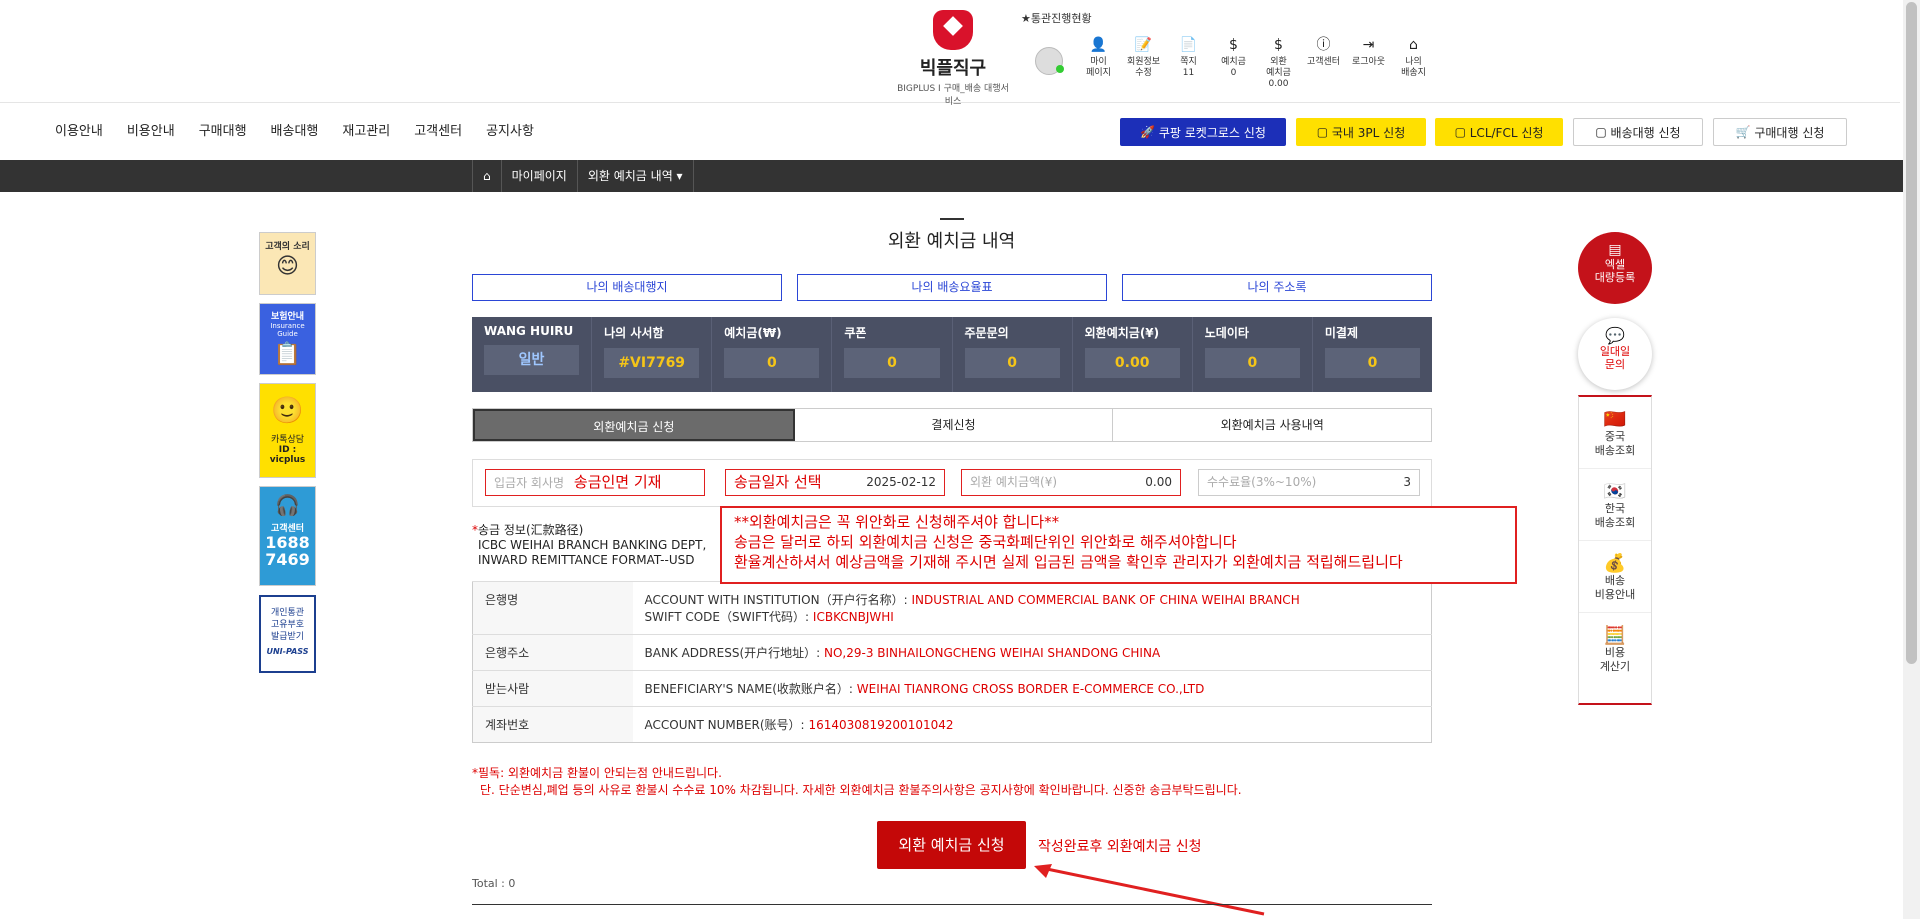  I want to click on top-menu-icon: 👤, so click(1098, 45).